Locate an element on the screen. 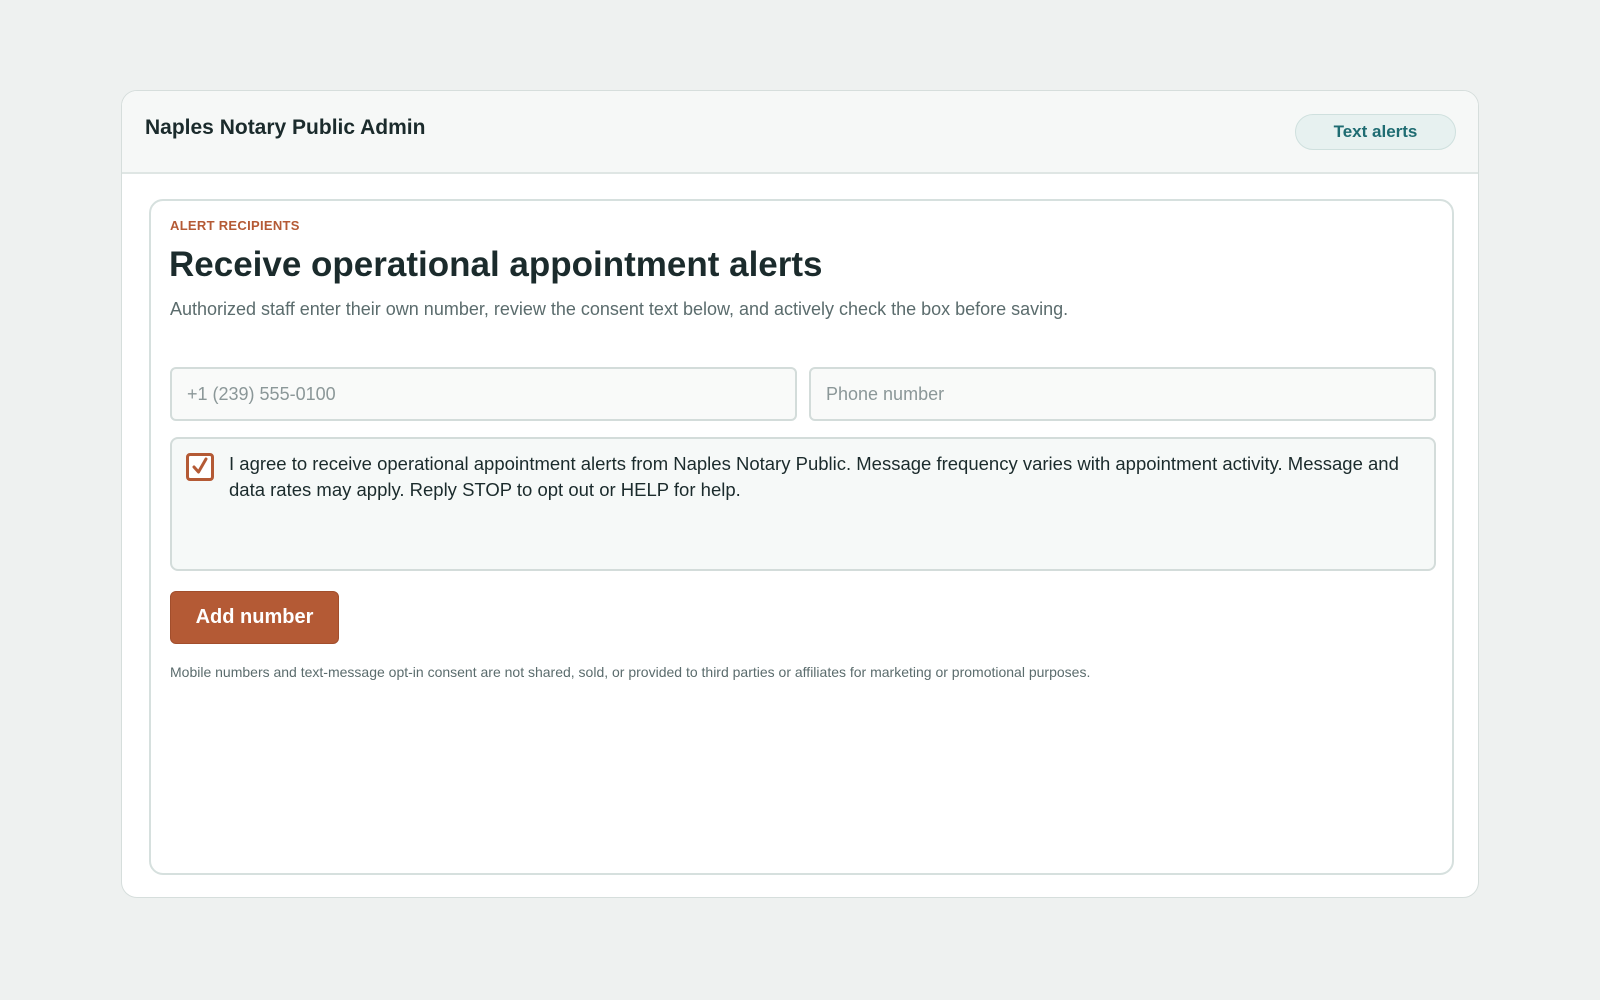  phone-number-input-primary is located at coordinates (483, 394).